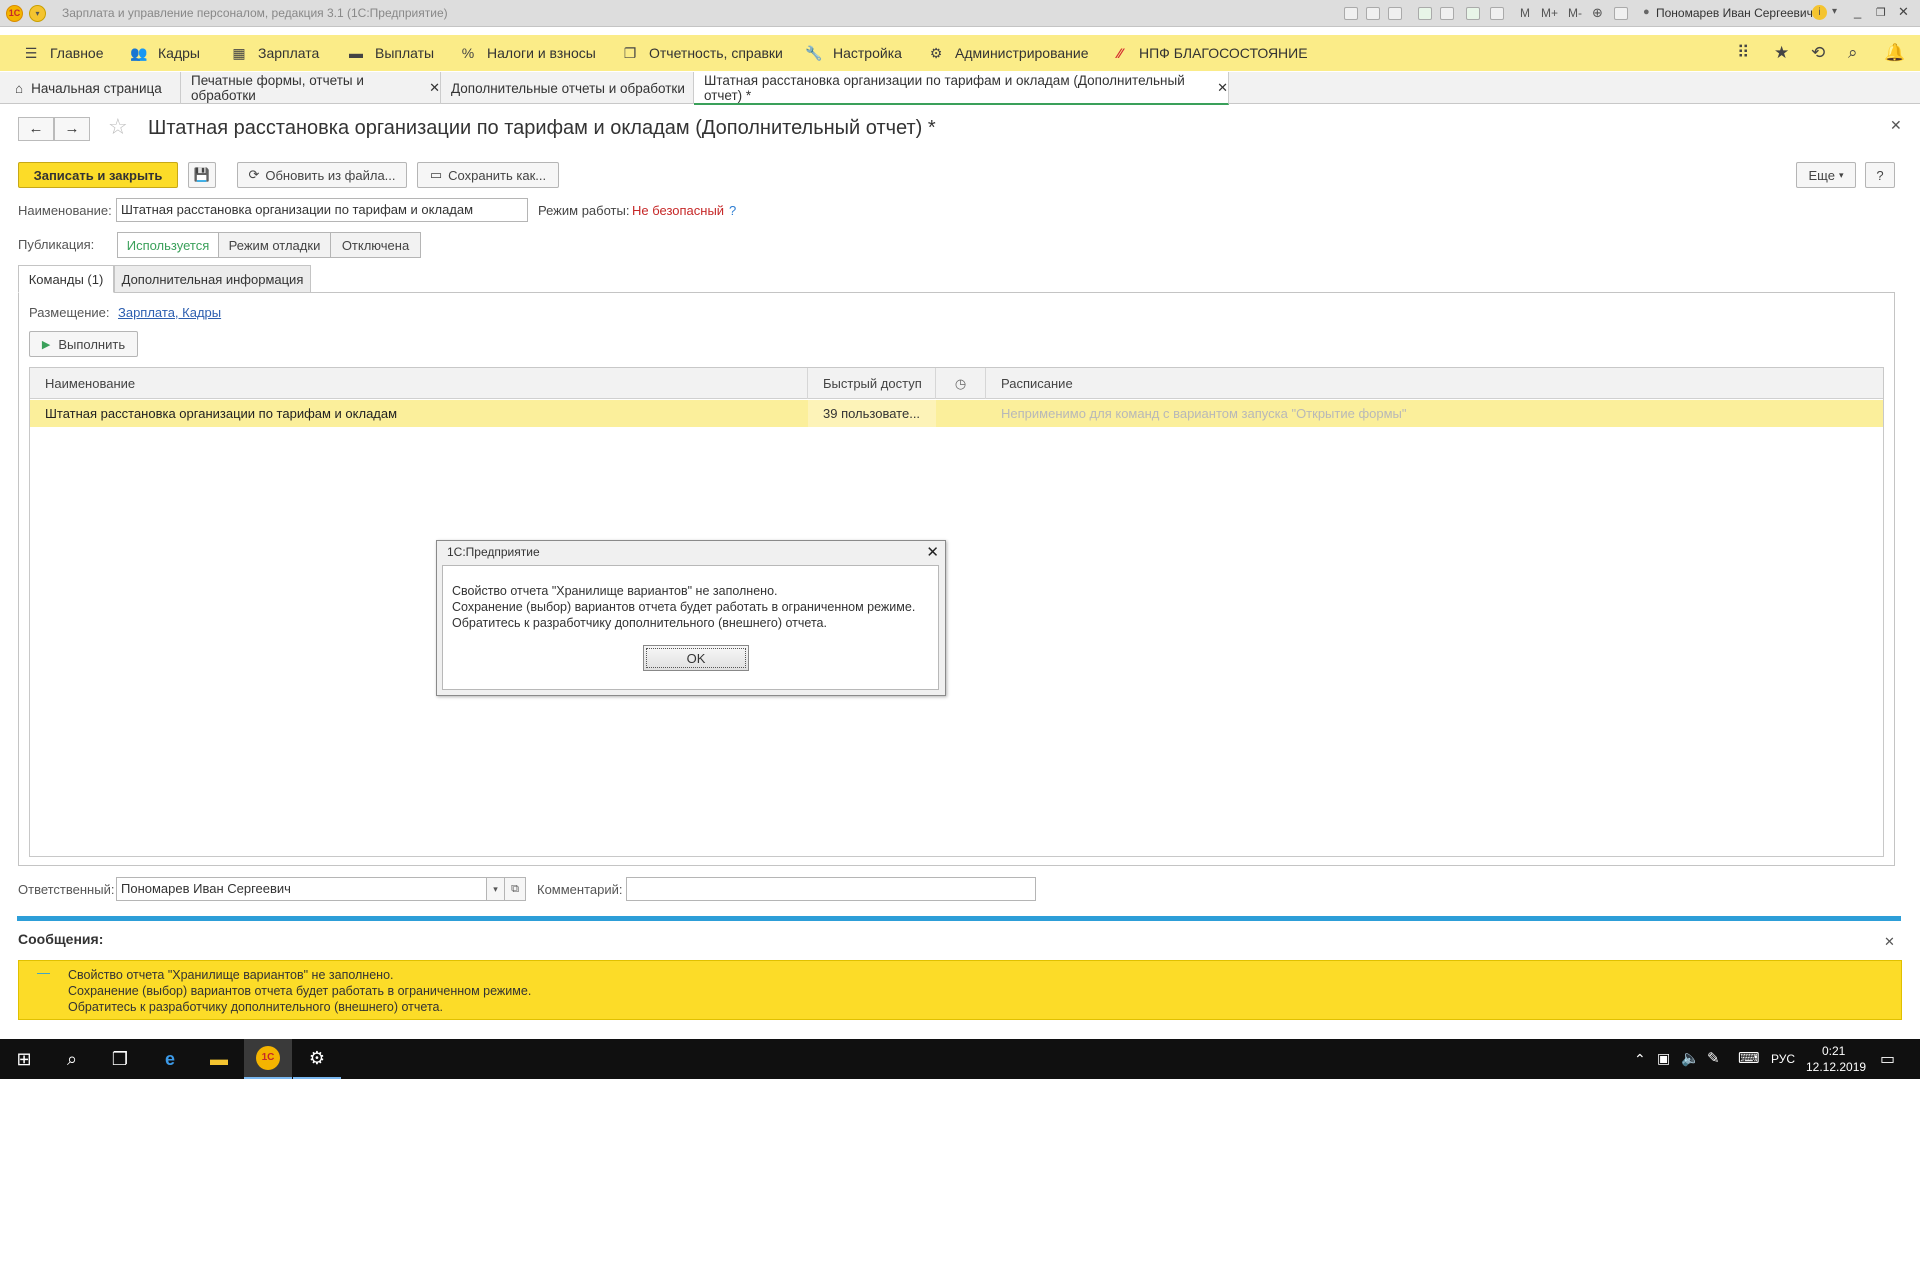 The width and height of the screenshot is (1920, 1280). What do you see at coordinates (301, 889) in the screenshot?
I see `responsible-field: Пономарев Иван Сергеевич` at bounding box center [301, 889].